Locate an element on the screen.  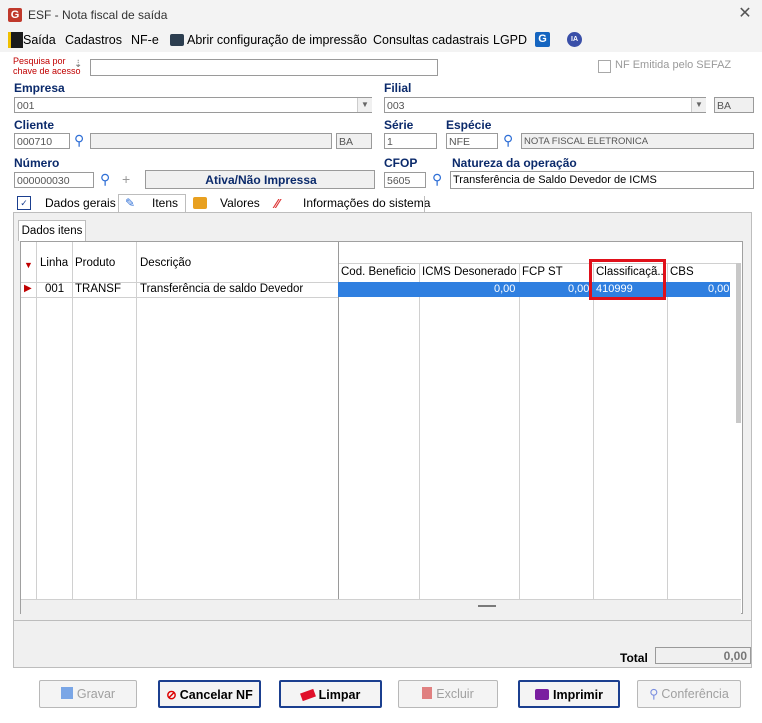
cell-fcp-st: 0,00 is located at coordinates (579, 289).